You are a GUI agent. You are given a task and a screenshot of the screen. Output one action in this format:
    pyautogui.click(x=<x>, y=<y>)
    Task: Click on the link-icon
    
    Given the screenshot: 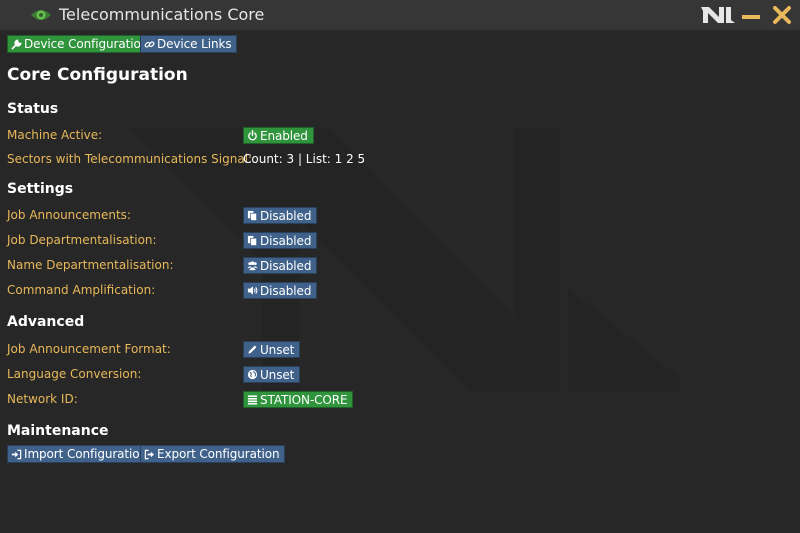 What is the action you would take?
    pyautogui.click(x=149, y=44)
    